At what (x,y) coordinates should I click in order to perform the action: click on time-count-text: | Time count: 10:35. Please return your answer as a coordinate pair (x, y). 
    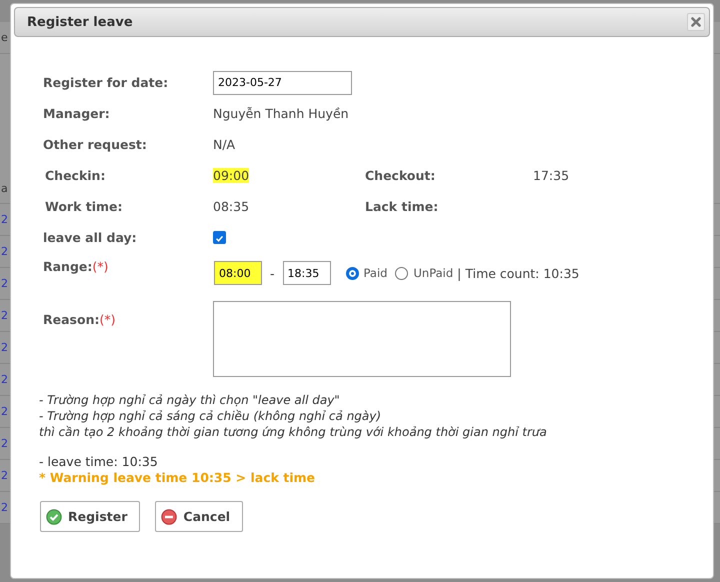
    Looking at the image, I should click on (518, 273).